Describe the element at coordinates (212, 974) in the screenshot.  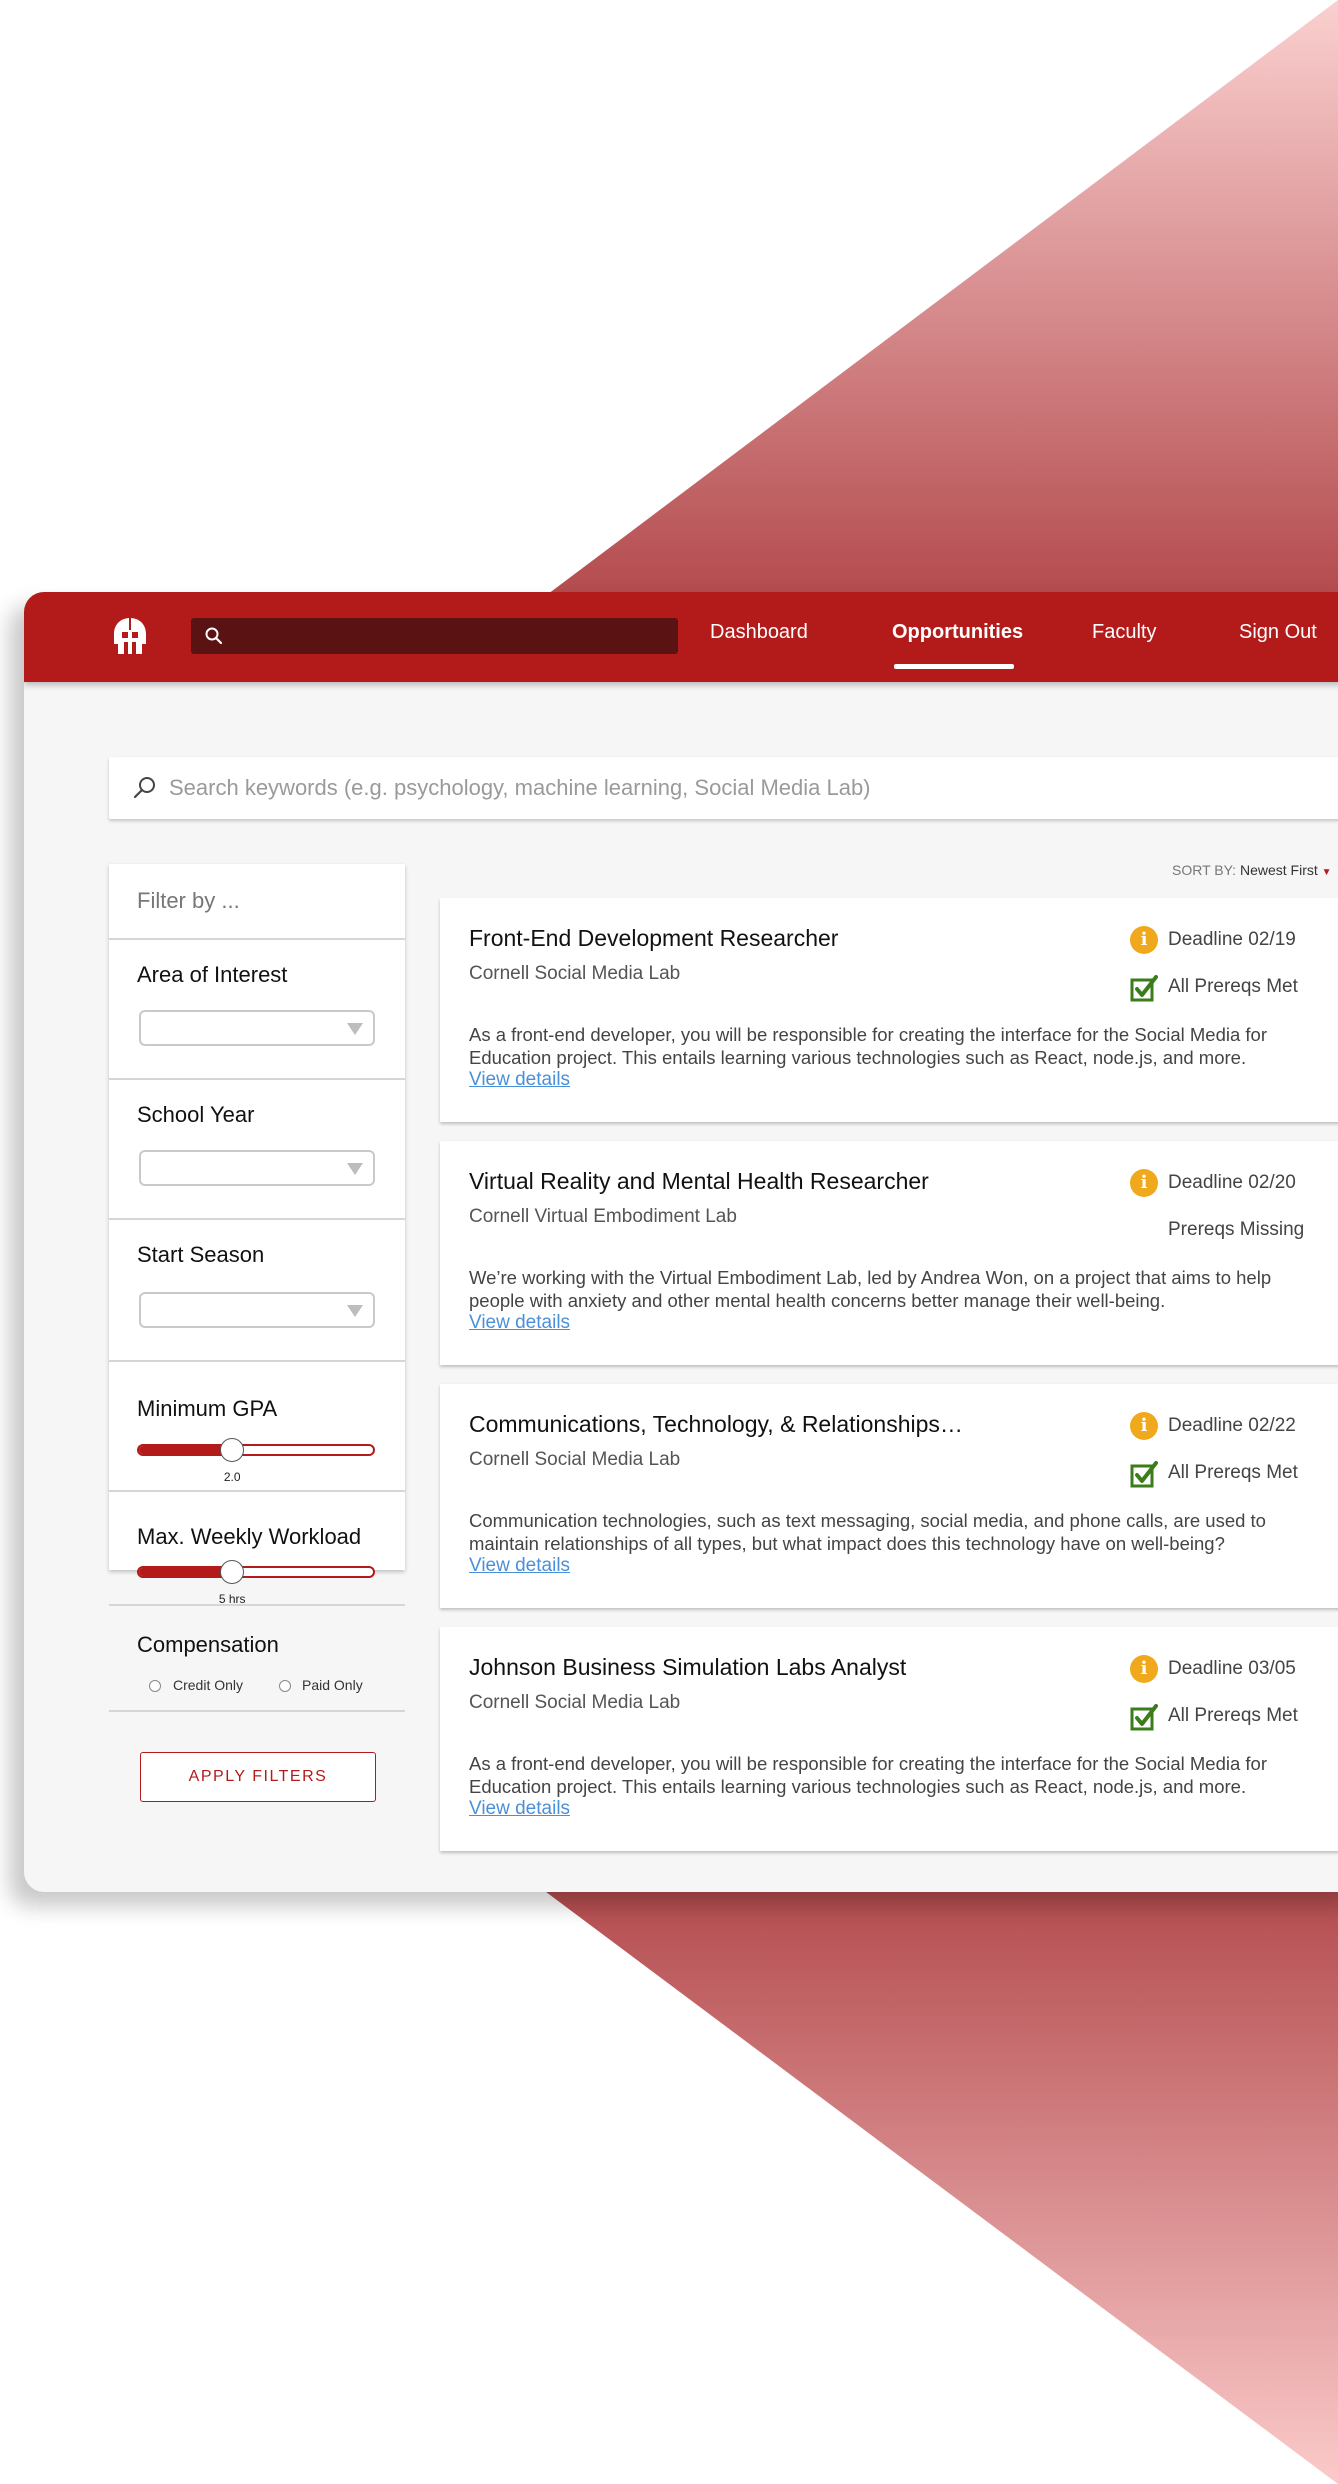
I see `area-of-interest-label: Area of Interest` at that location.